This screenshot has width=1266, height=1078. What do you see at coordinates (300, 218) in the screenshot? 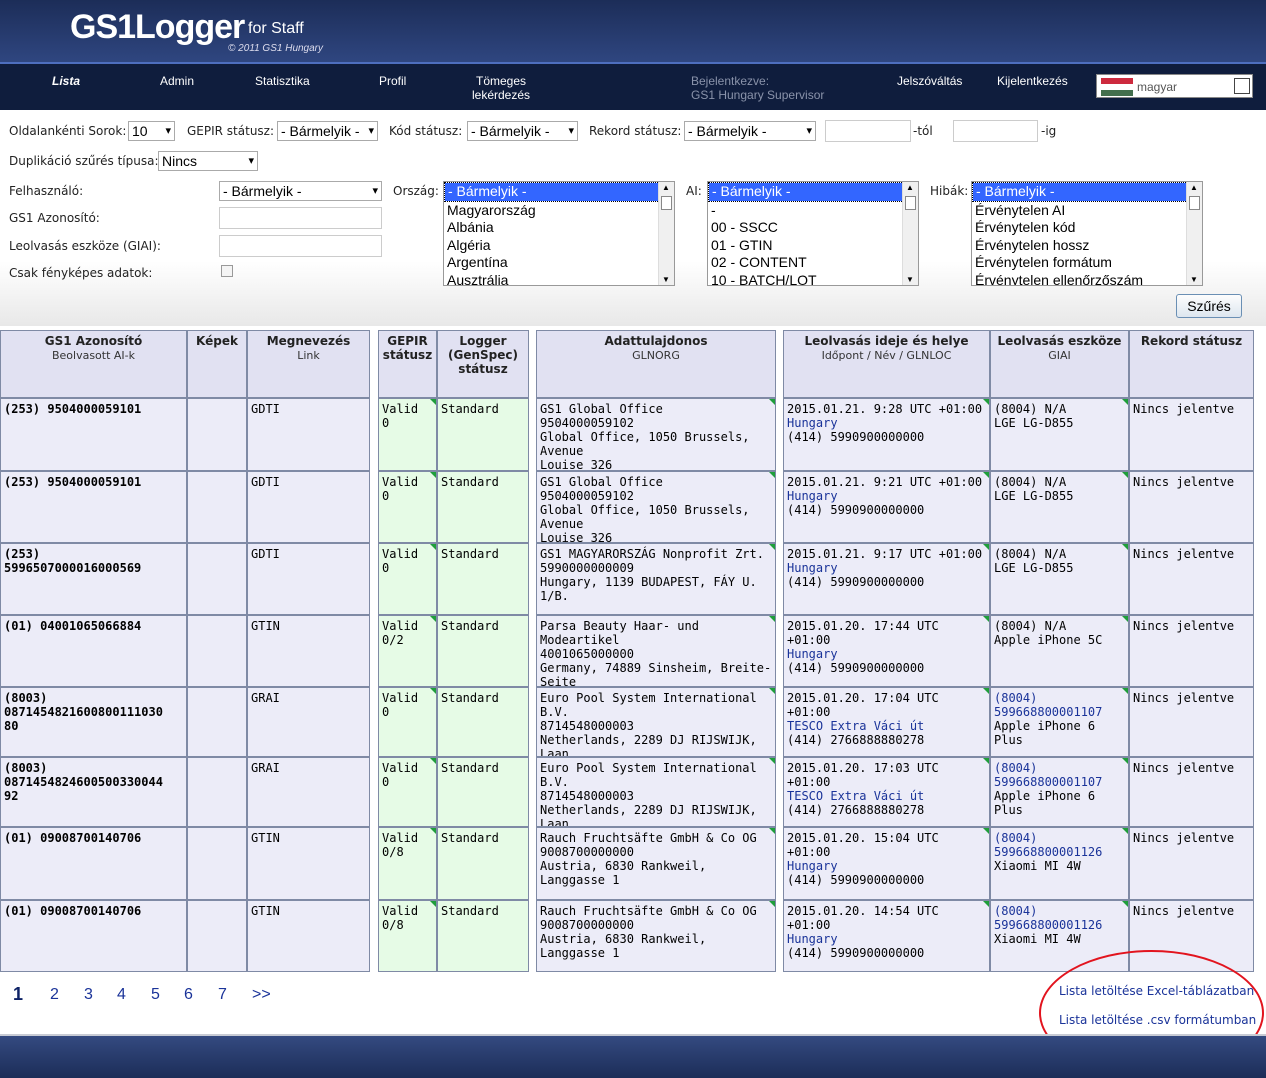
I see `gs1-id-input` at bounding box center [300, 218].